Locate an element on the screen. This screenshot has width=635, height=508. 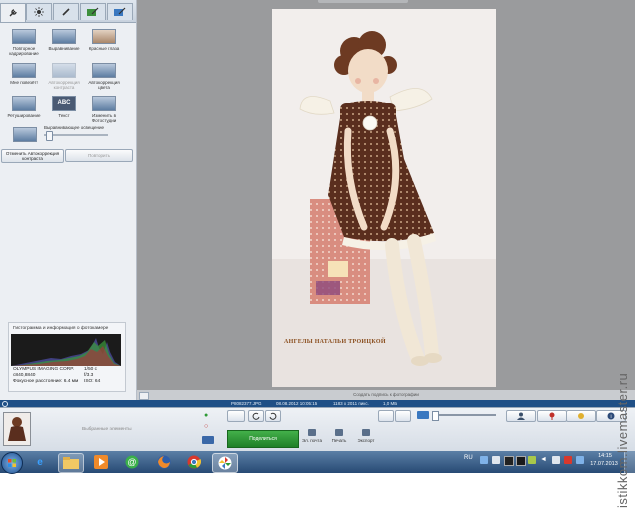
rotate-right-icon is located at coordinates (273, 416).